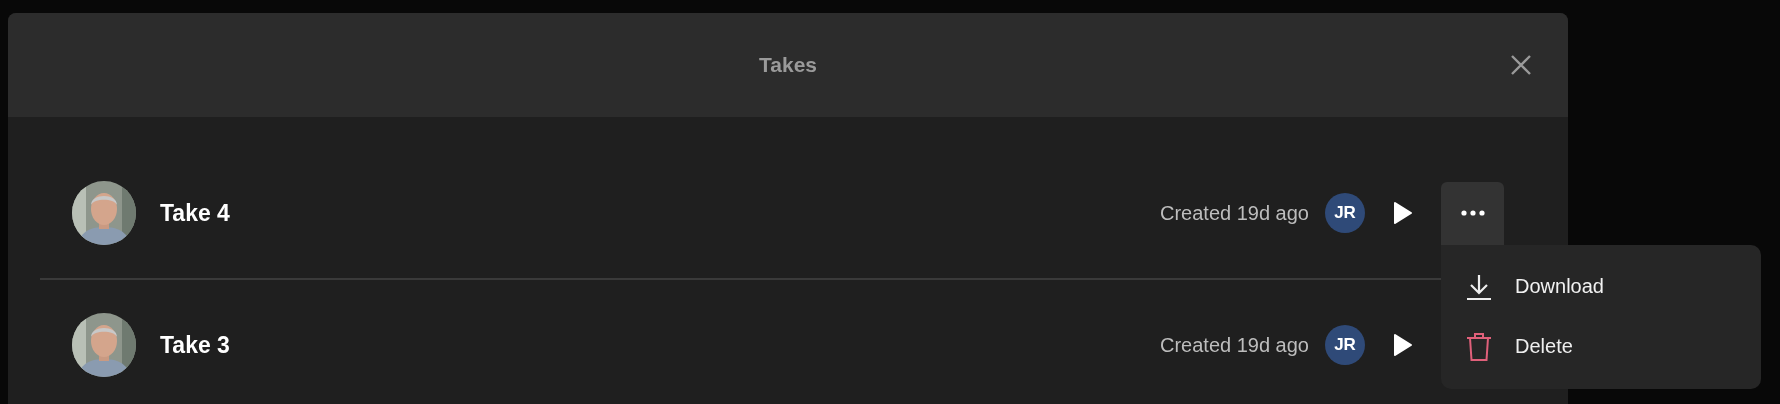 Image resolution: width=1780 pixels, height=404 pixels. I want to click on download-icon, so click(1479, 286).